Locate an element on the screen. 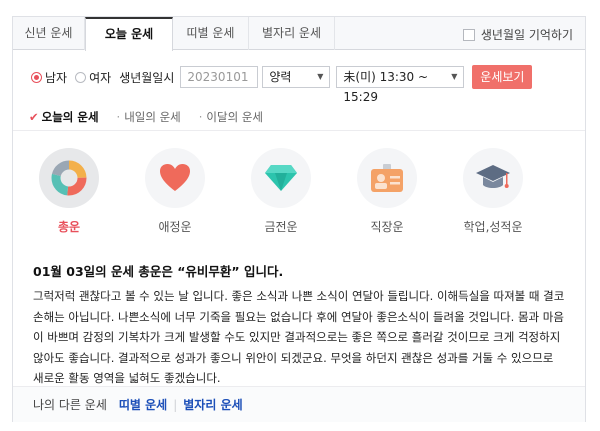 Image resolution: width=600 pixels, height=431 pixels. subtab-tomorrow-label: 내일의 운세 is located at coordinates (152, 117).